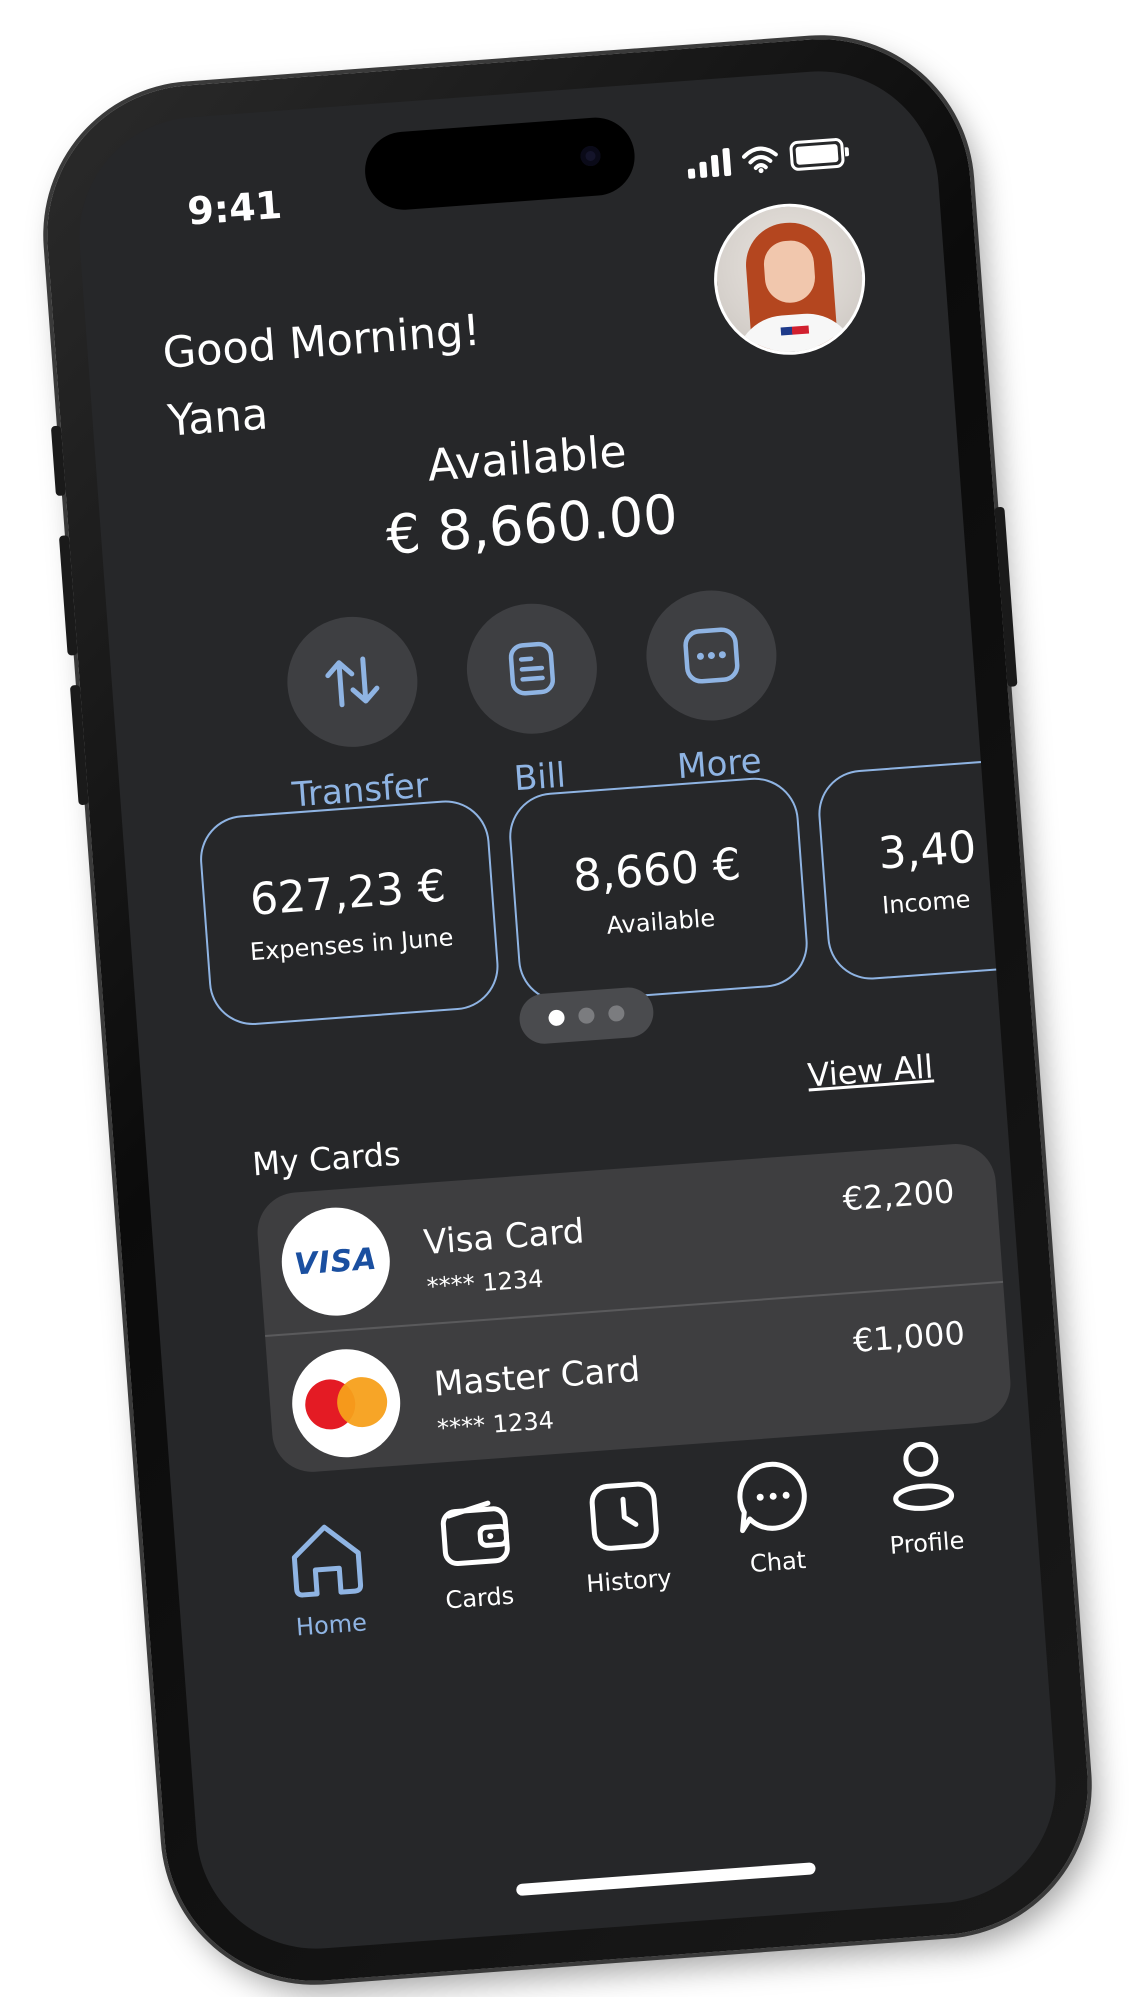  Describe the element at coordinates (870, 1070) in the screenshot. I see `view-all-link: View All` at that location.